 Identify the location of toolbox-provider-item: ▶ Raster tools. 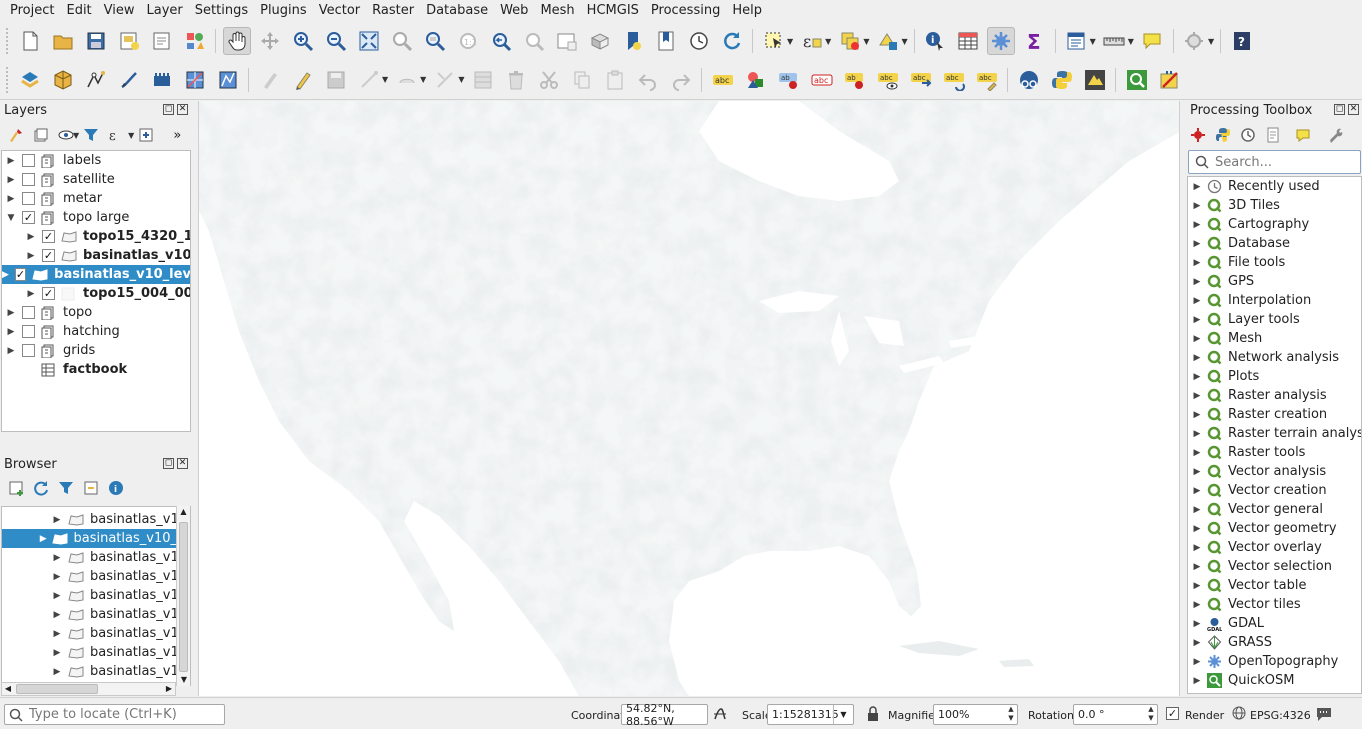
(1247, 452).